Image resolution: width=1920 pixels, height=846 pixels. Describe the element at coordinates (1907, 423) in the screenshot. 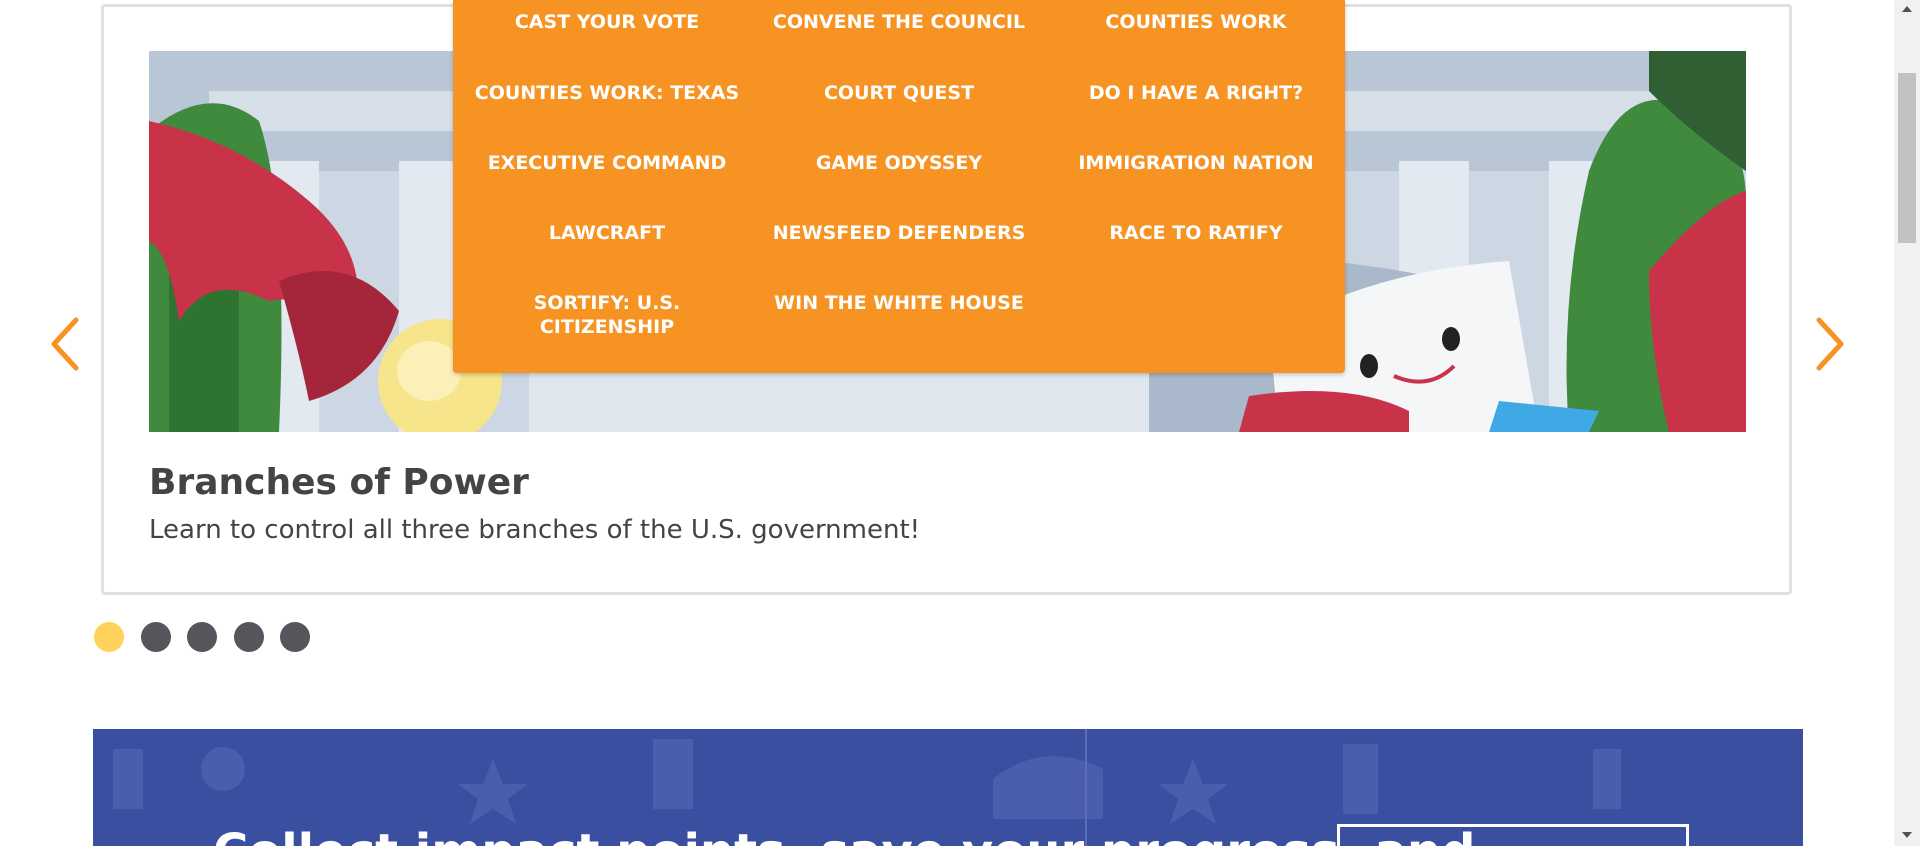

I see `page-scrollbar` at that location.